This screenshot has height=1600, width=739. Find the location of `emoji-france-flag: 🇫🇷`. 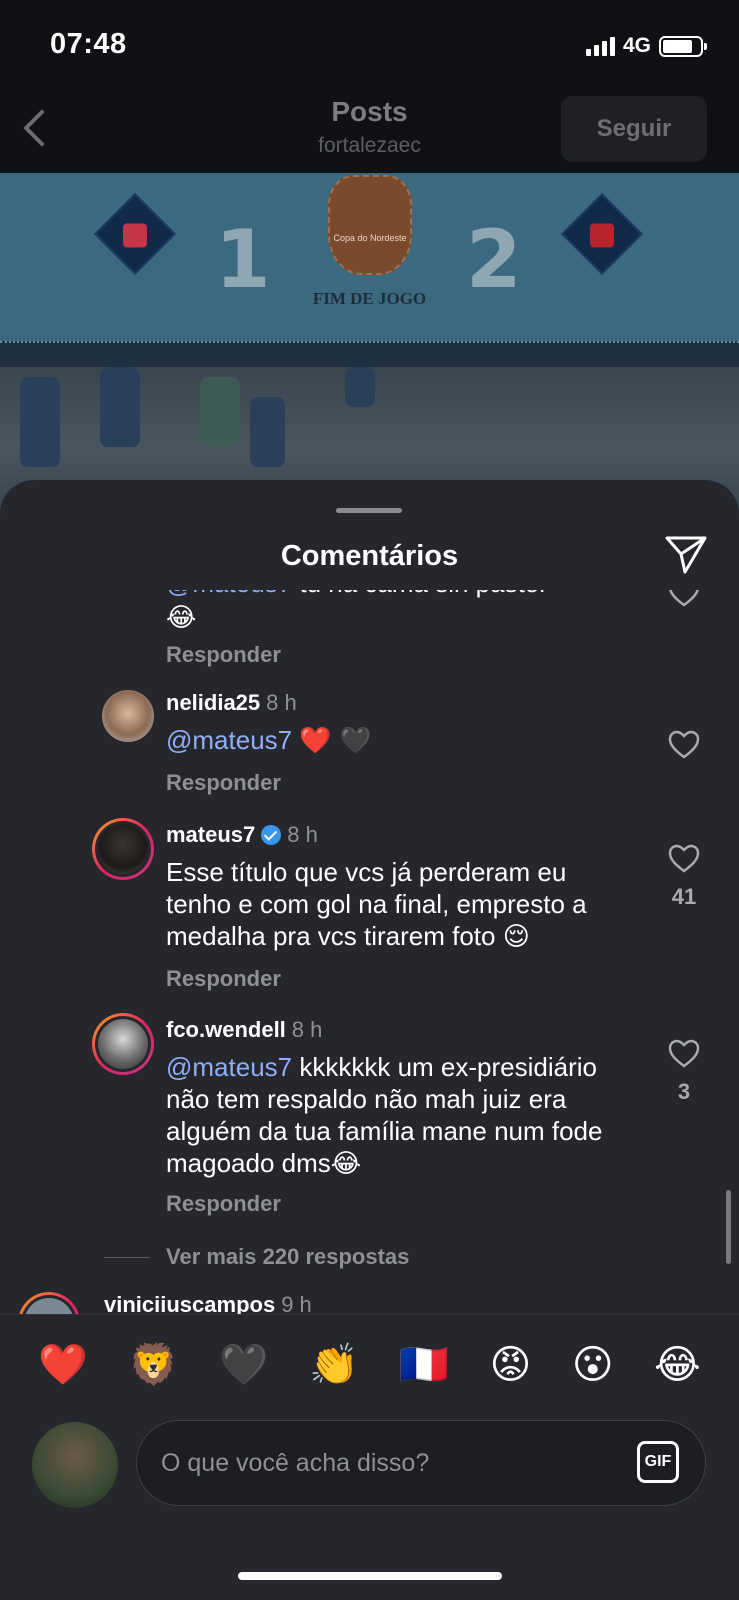

emoji-france-flag: 🇫🇷 is located at coordinates (424, 1365).